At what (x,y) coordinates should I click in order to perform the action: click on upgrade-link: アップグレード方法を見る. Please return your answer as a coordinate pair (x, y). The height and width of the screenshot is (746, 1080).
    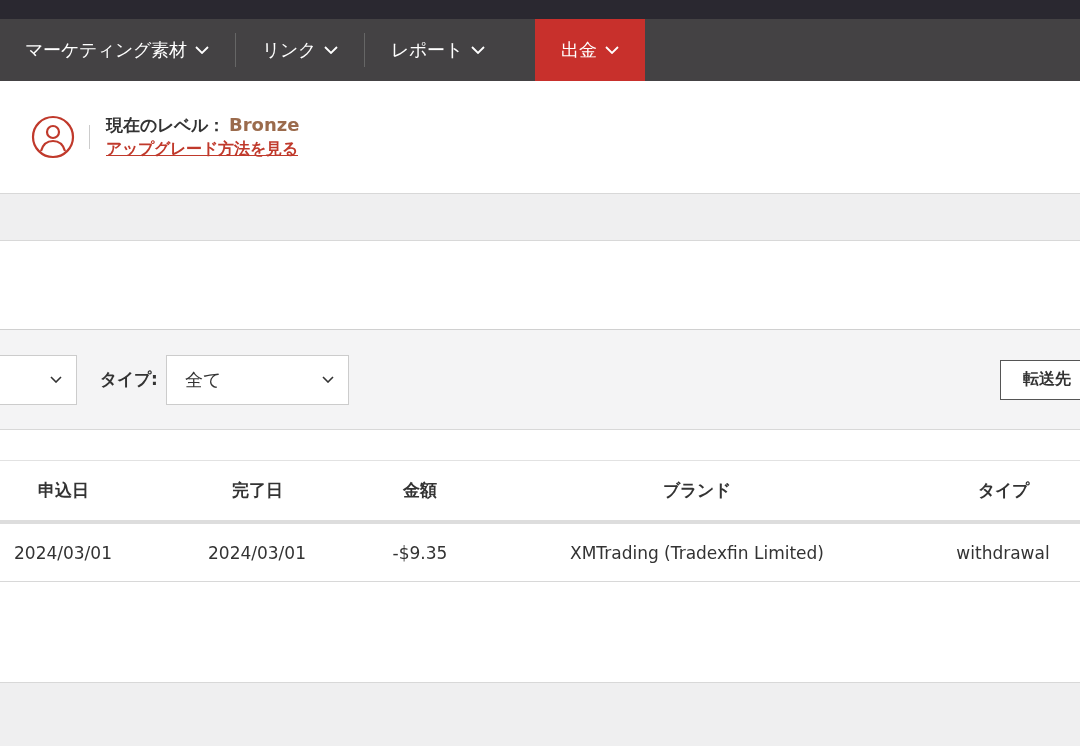
    Looking at the image, I should click on (202, 149).